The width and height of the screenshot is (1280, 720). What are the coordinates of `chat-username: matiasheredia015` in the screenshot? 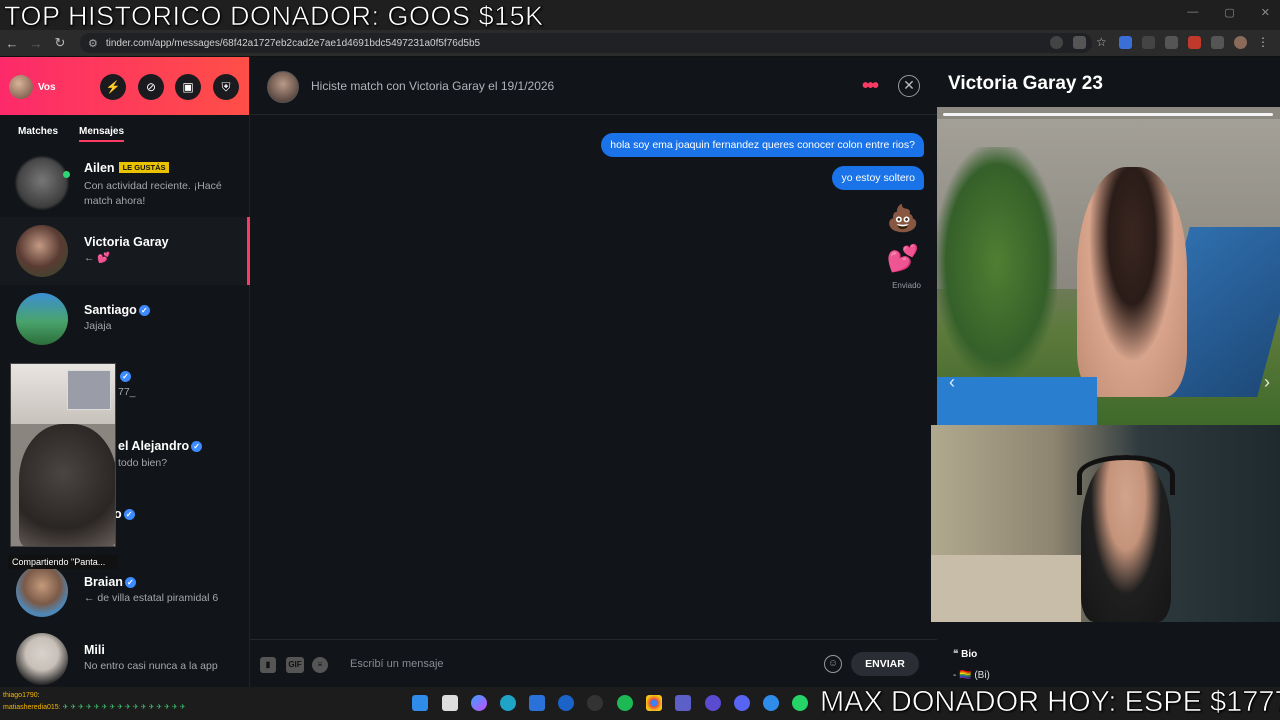 It's located at (31, 707).